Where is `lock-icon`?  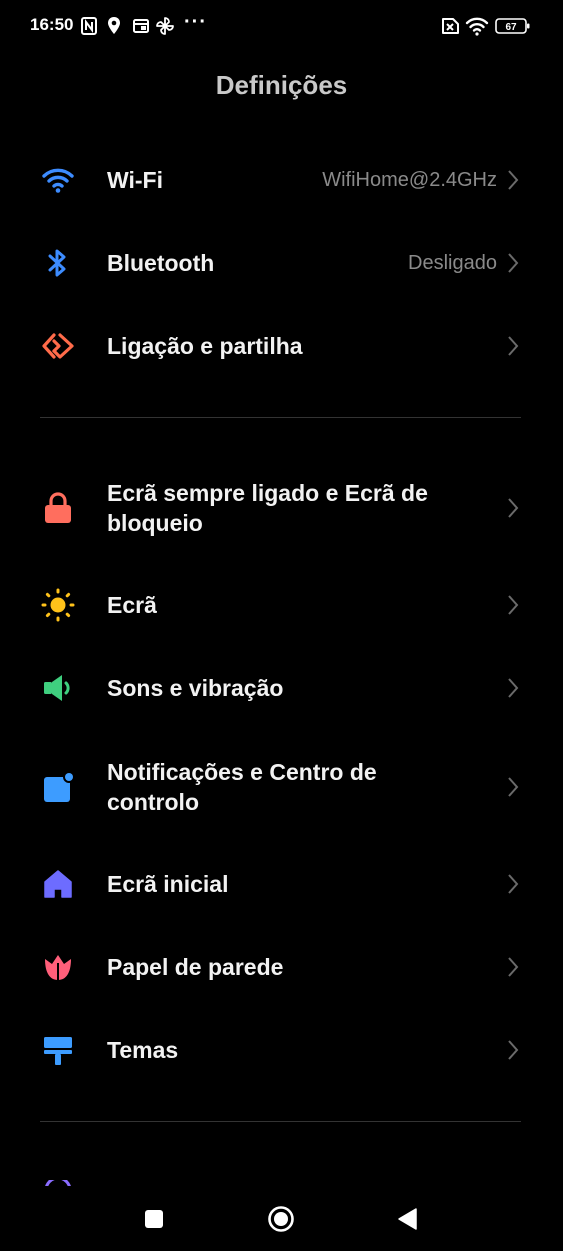 lock-icon is located at coordinates (58, 507).